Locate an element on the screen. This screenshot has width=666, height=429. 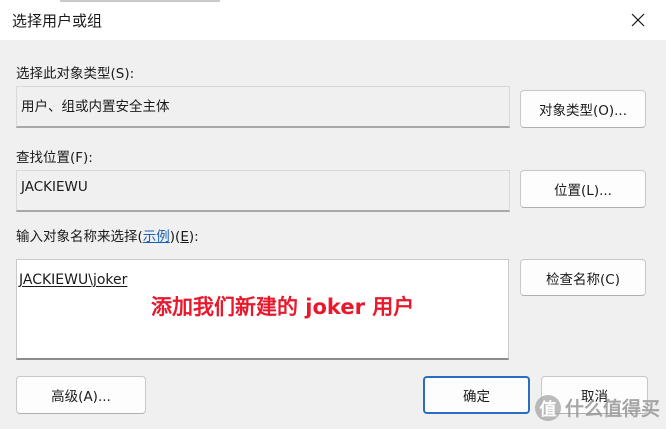
watermark-logo-icon: 值 is located at coordinates (547, 407).